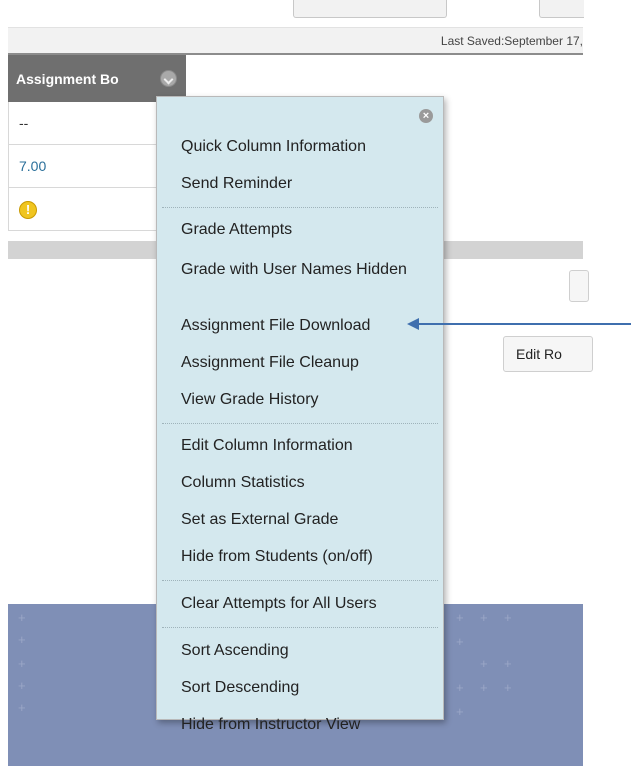 This screenshot has width=633, height=766. What do you see at coordinates (32, 166) in the screenshot?
I see `grade-cell-value: 7.00` at bounding box center [32, 166].